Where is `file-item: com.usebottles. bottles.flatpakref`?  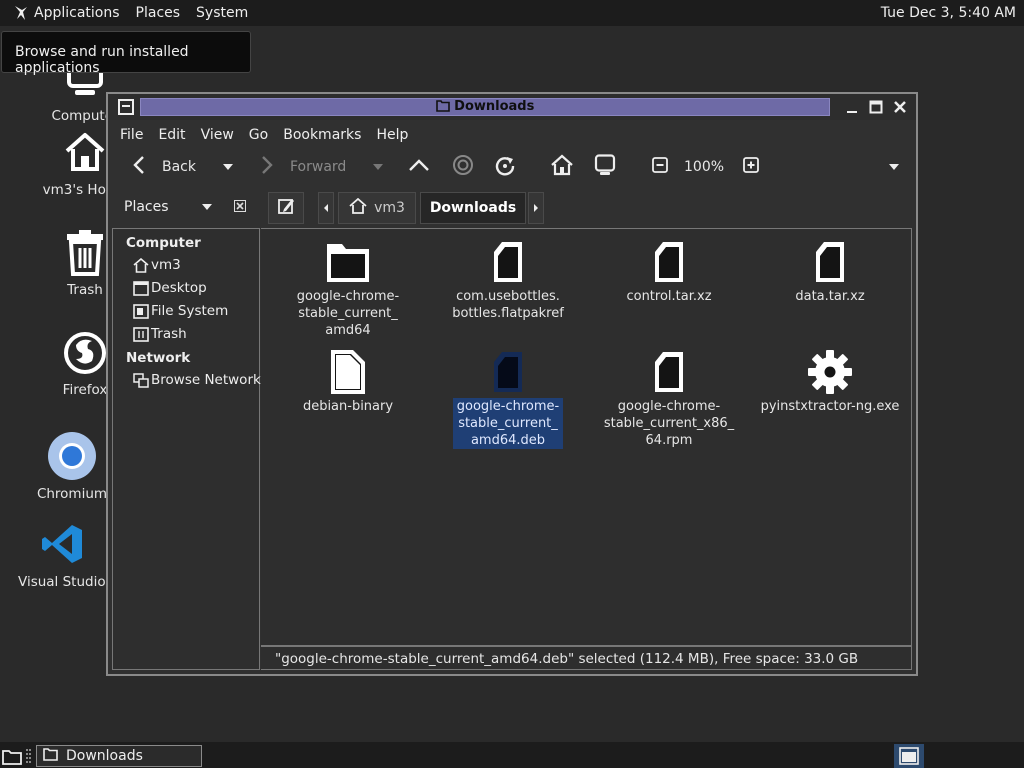 file-item: com.usebottles. bottles.flatpakref is located at coordinates (508, 279).